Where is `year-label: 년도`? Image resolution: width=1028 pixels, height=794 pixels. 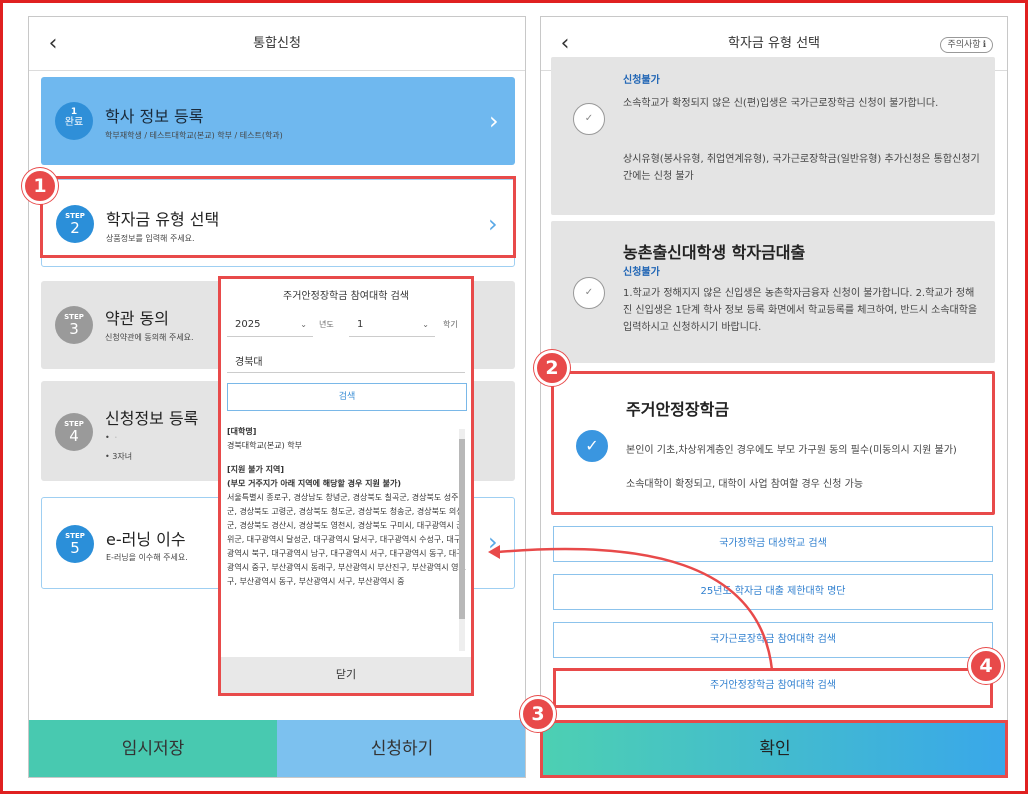
year-label: 년도 is located at coordinates (326, 324).